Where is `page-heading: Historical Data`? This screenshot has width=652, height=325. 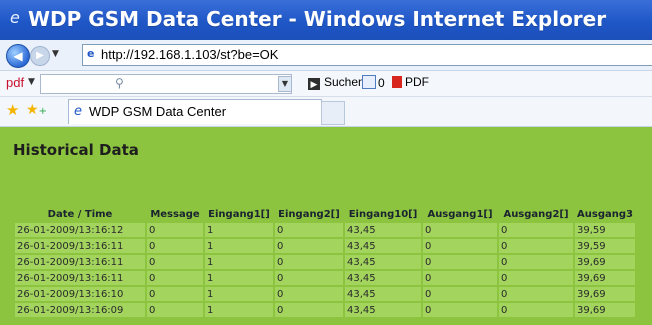
page-heading: Historical Data is located at coordinates (76, 150).